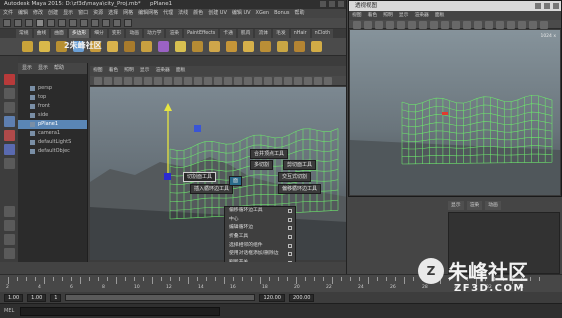  Describe the element at coordinates (114, 71) in the screenshot. I see `viewport-menu-item: 着色` at that location.